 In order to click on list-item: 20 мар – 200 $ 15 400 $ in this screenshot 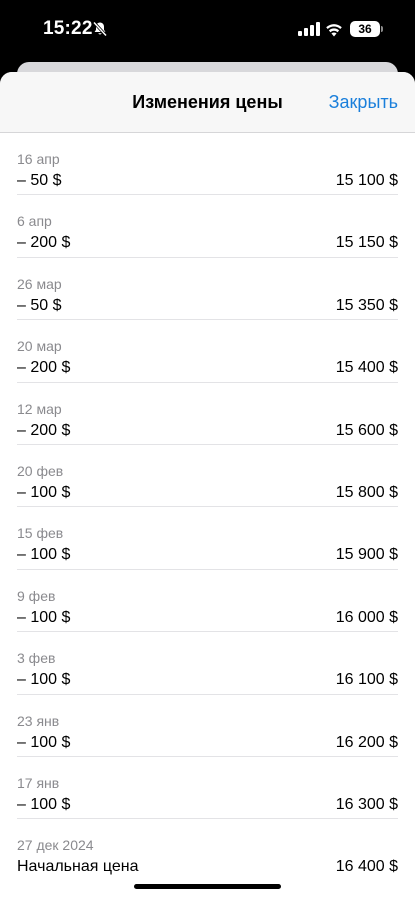, I will do `click(207, 351)`.